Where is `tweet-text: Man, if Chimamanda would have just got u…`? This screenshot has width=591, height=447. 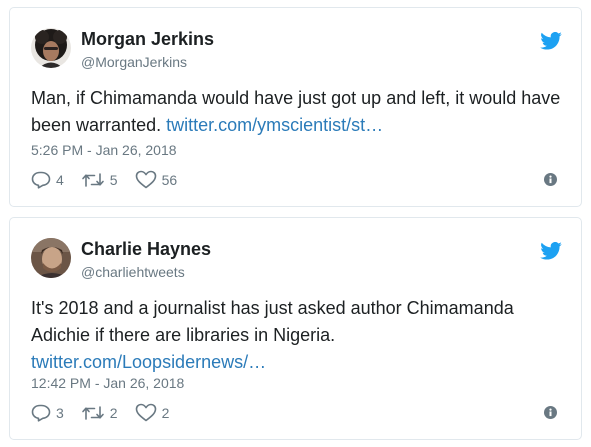
tweet-text: Man, if Chimamanda would have just got u… is located at coordinates (298, 112).